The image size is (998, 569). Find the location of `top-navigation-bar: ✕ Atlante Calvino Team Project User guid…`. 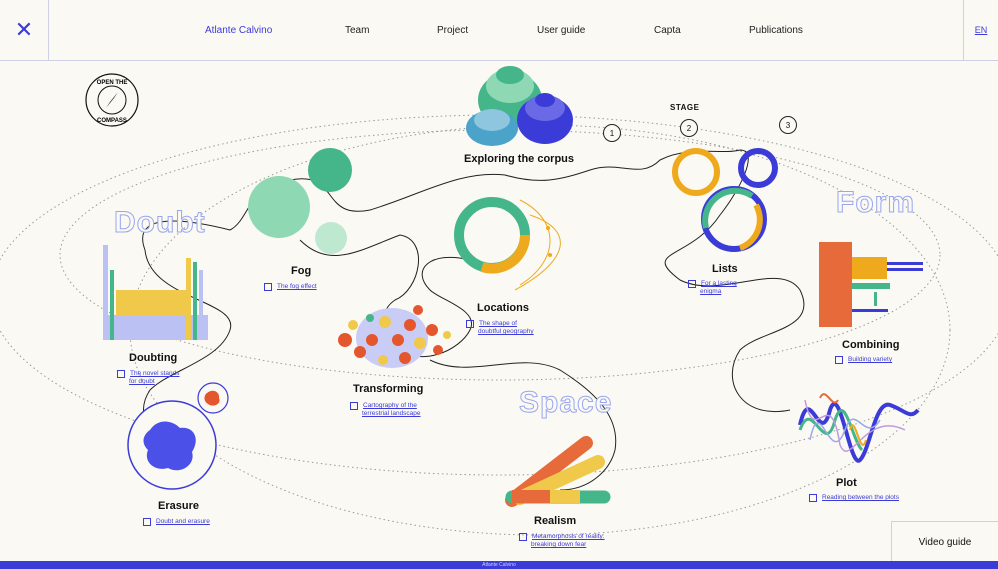

top-navigation-bar: ✕ Atlante Calvino Team Project User guid… is located at coordinates (499, 30).